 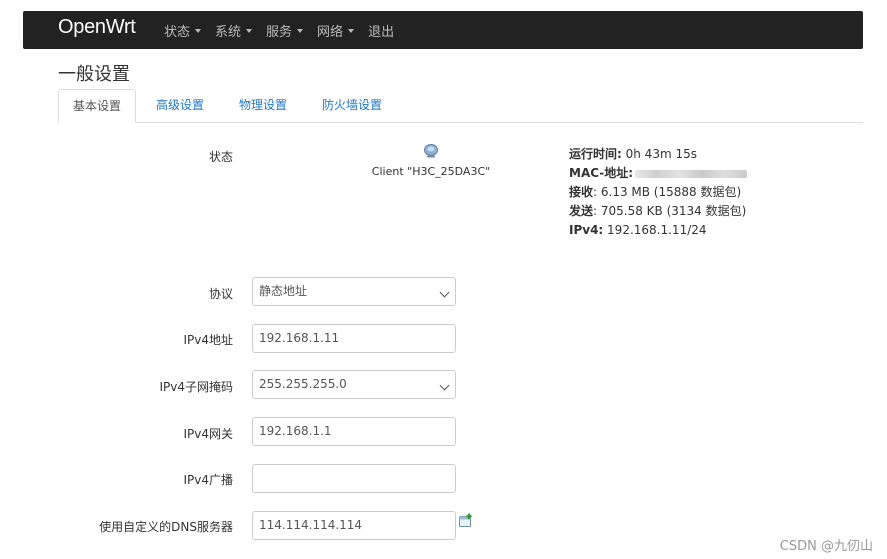 What do you see at coordinates (460, 106) in the screenshot?
I see `settings-tabs: 基本设置 高级设置 物理设置 防火墙设置` at bounding box center [460, 106].